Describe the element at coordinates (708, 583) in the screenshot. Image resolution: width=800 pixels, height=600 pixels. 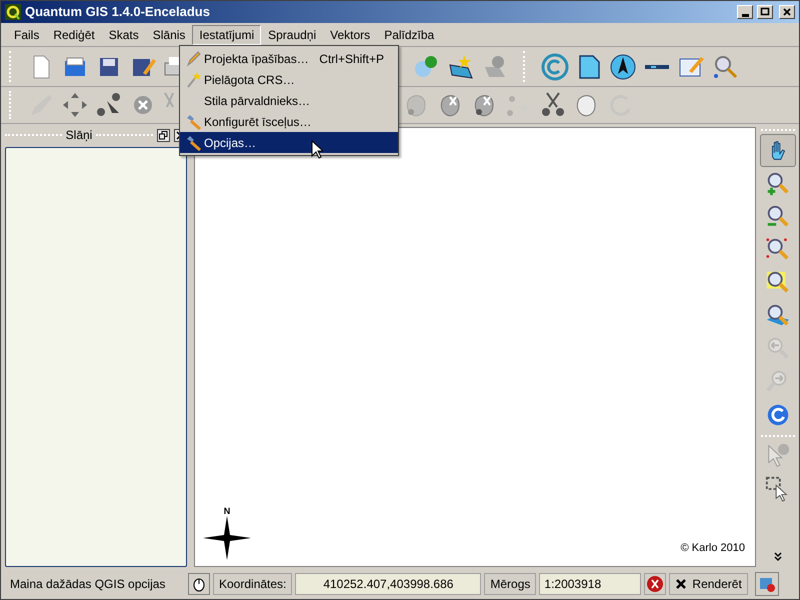
I see `render-checkbox: Renderēt` at that location.